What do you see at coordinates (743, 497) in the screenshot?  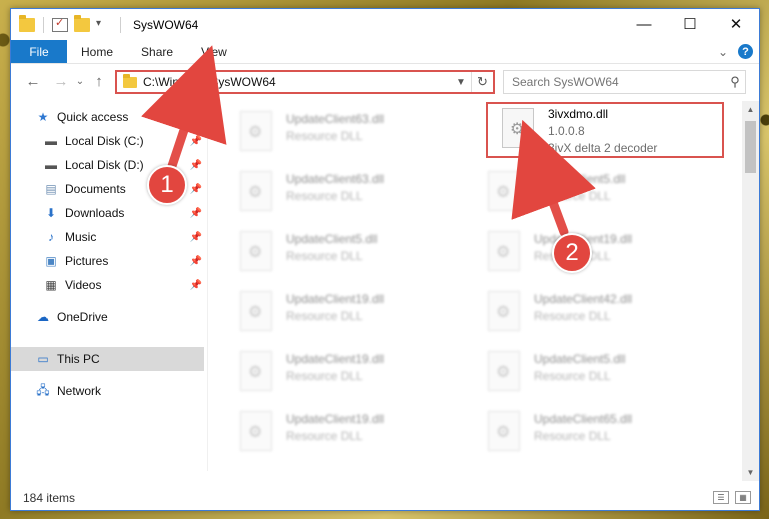 I see `tiles-view-icon: ▦` at bounding box center [743, 497].